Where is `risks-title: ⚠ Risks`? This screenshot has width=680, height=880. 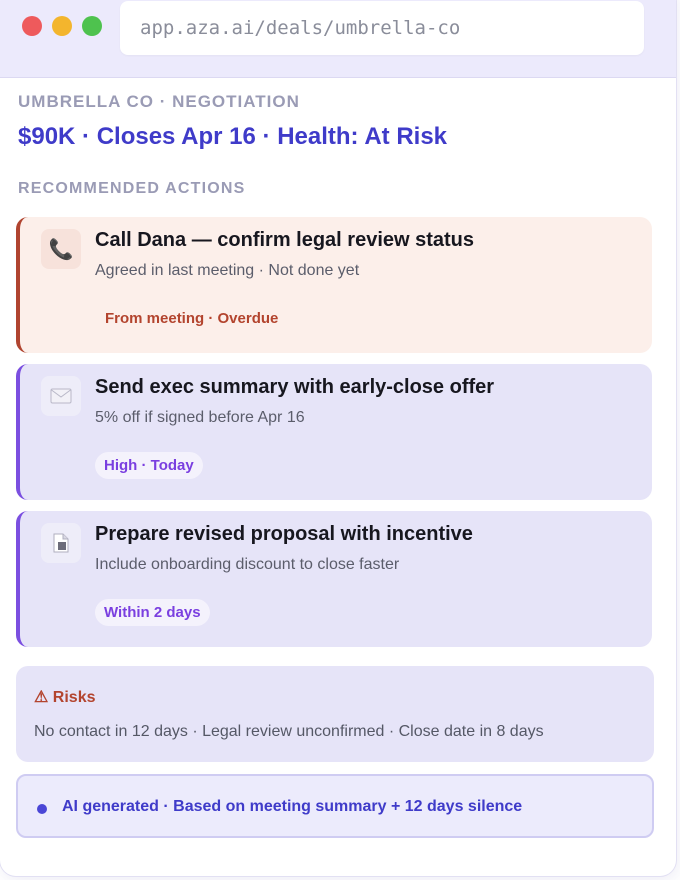
risks-title: ⚠ Risks is located at coordinates (65, 697).